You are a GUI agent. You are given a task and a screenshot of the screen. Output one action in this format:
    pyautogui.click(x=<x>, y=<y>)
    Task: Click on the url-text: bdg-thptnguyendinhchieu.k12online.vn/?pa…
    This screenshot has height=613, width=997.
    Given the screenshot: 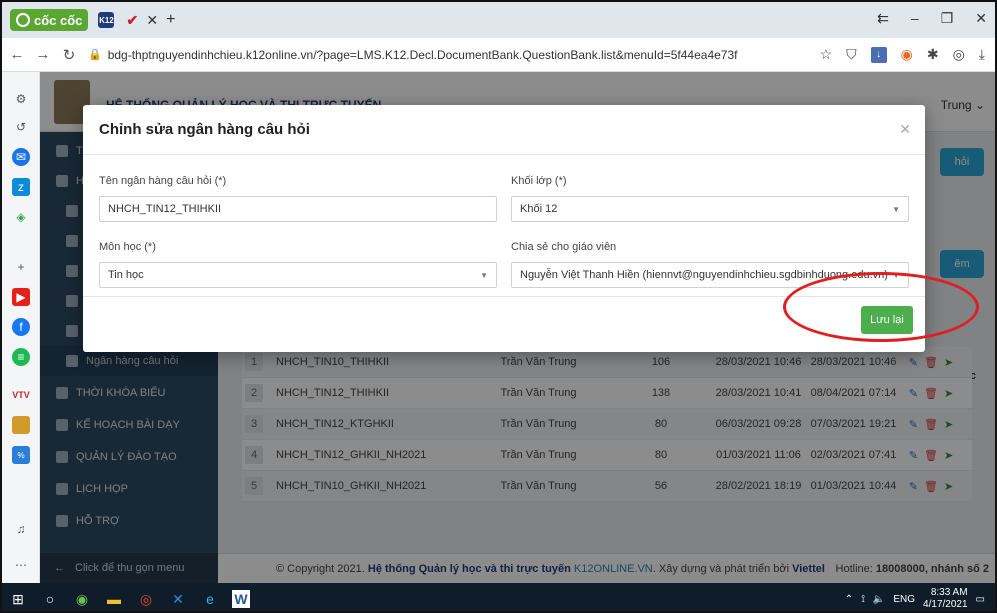 What is the action you would take?
    pyautogui.click(x=422, y=54)
    